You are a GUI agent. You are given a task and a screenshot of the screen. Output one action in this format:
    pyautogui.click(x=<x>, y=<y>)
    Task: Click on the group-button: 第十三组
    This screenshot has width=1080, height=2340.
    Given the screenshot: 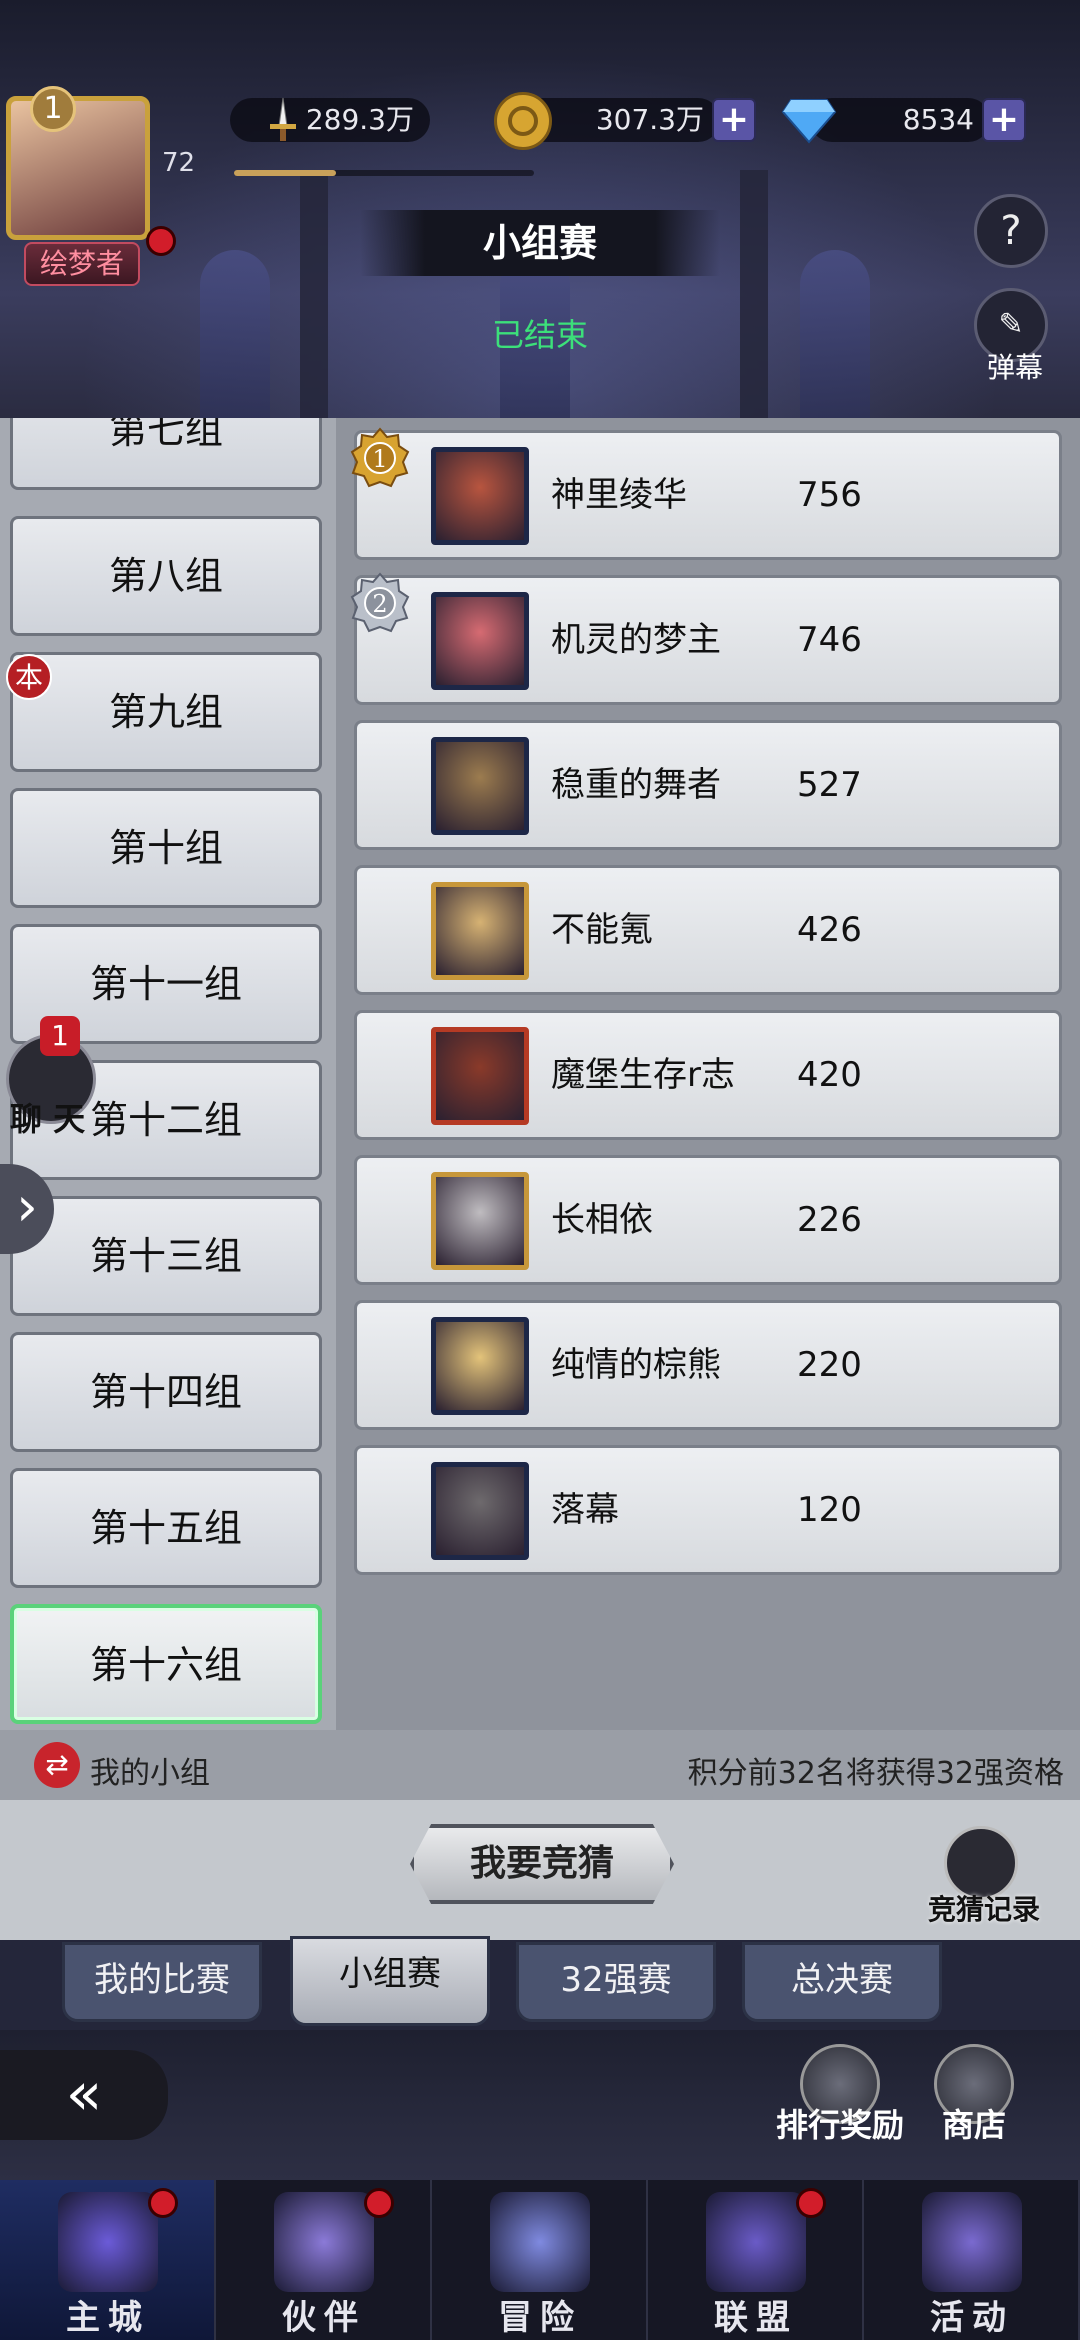 What is the action you would take?
    pyautogui.click(x=166, y=1256)
    